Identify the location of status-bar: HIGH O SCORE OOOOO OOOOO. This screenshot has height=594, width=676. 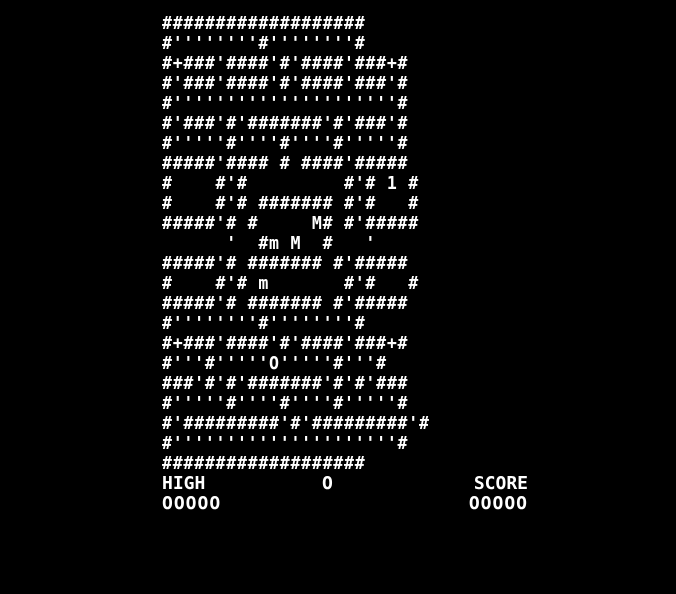
(347, 496).